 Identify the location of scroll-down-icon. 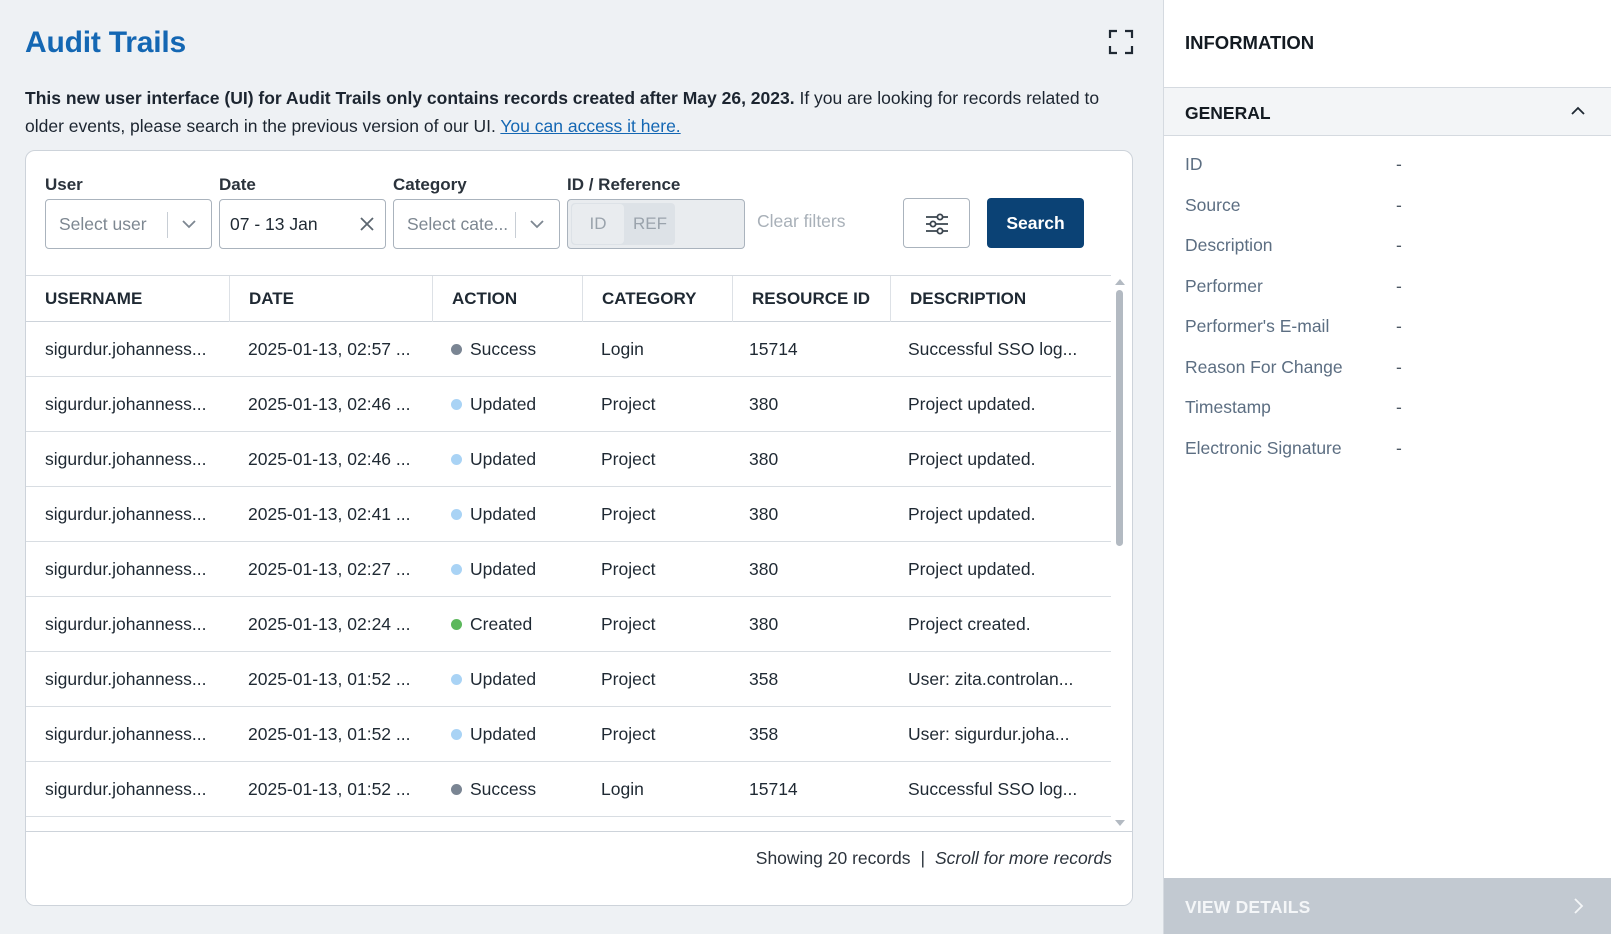
(1120, 823).